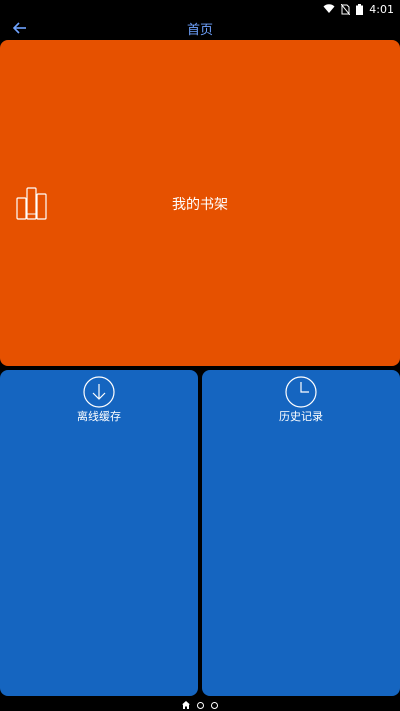  I want to click on offline-cache-label: 离线缓存, so click(99, 416).